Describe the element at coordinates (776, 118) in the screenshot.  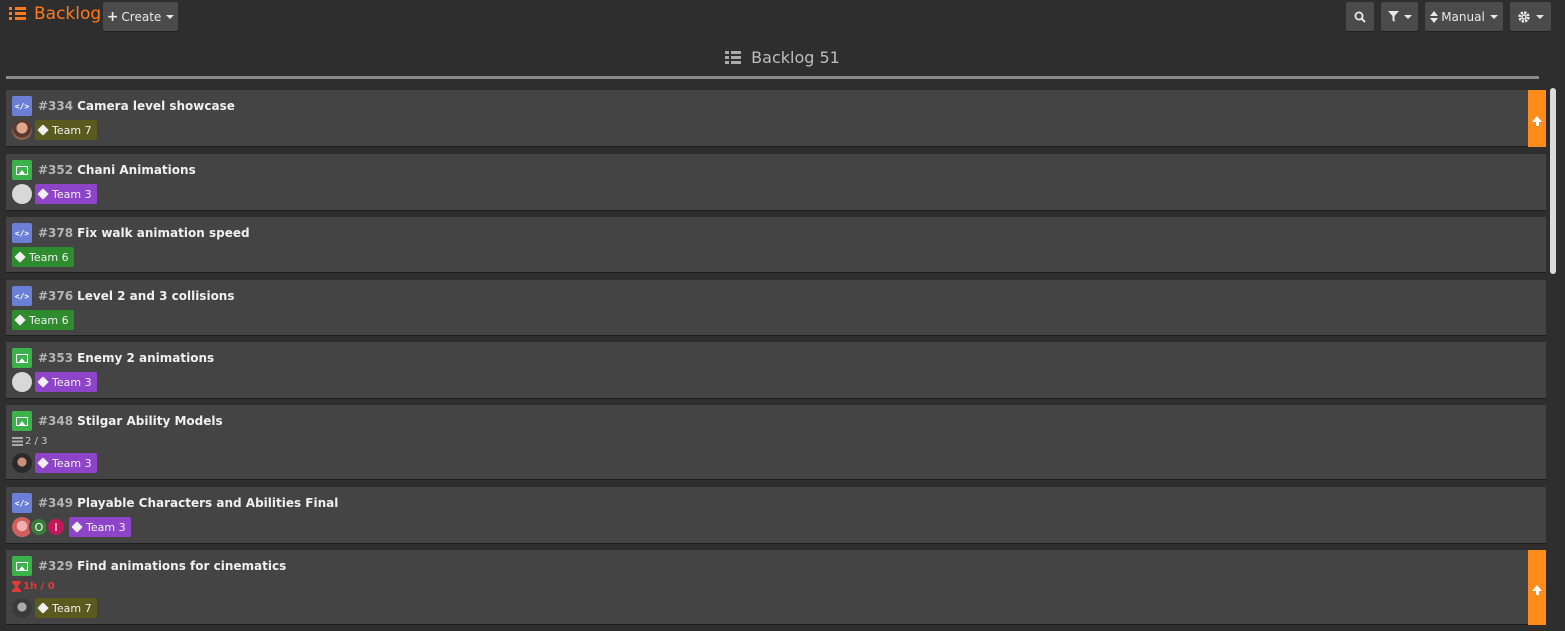
I see `backlog-card: </> #334 Camera level showcase Team 7` at that location.